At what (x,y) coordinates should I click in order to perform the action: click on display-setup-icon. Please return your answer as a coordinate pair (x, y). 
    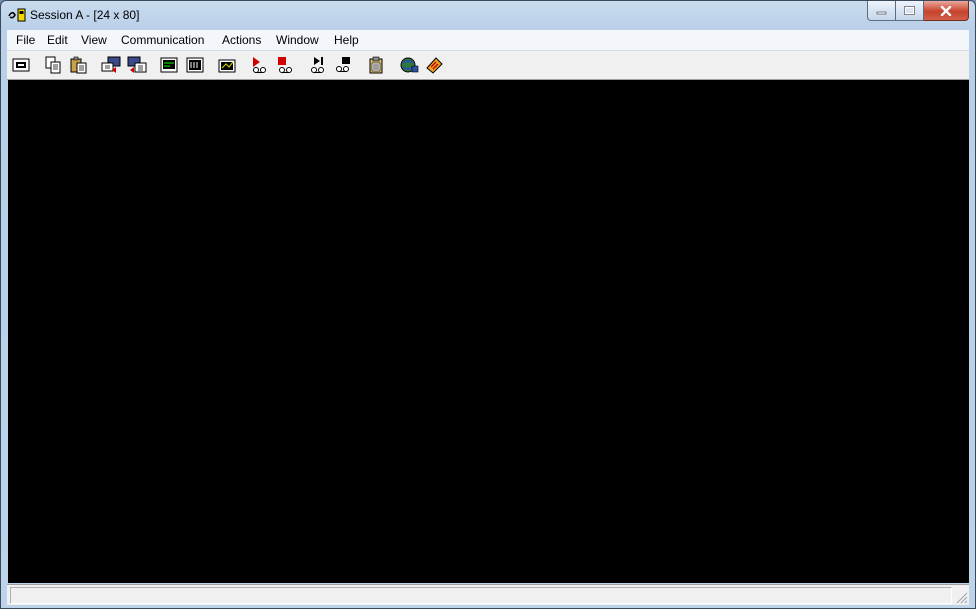
    Looking at the image, I should click on (169, 65).